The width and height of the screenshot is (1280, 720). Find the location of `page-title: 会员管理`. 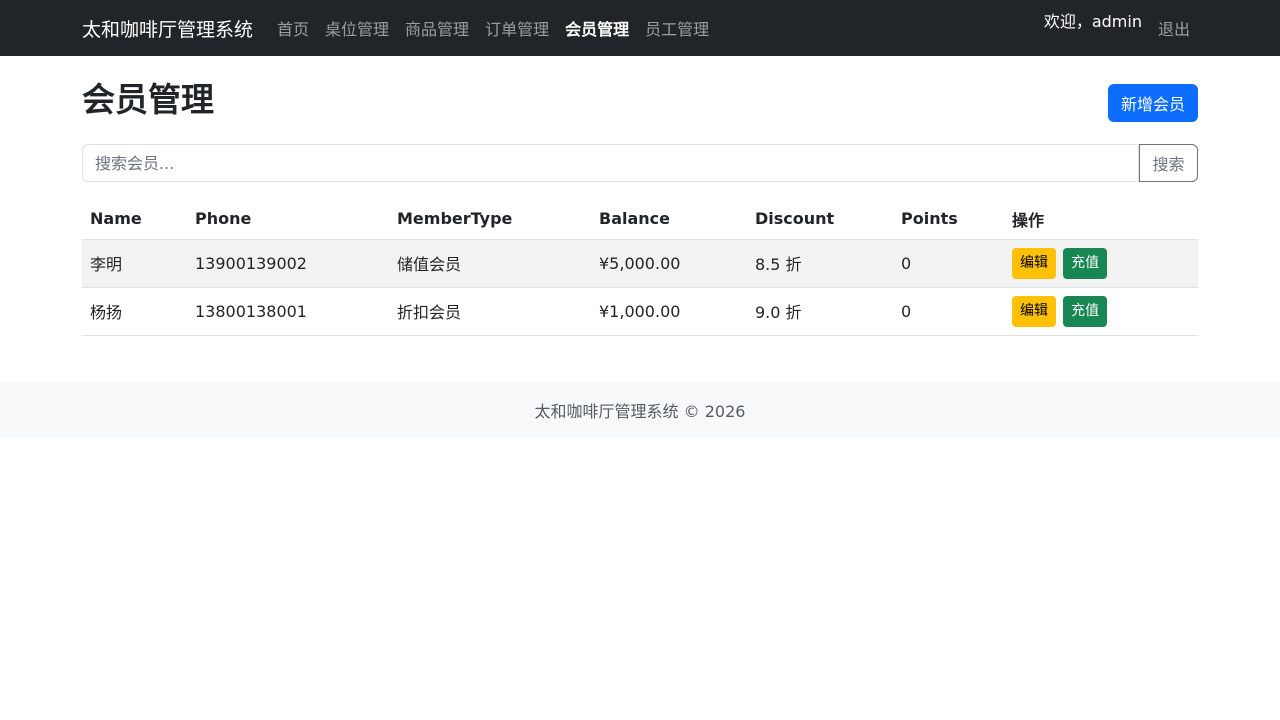

page-title: 会员管理 is located at coordinates (148, 99).